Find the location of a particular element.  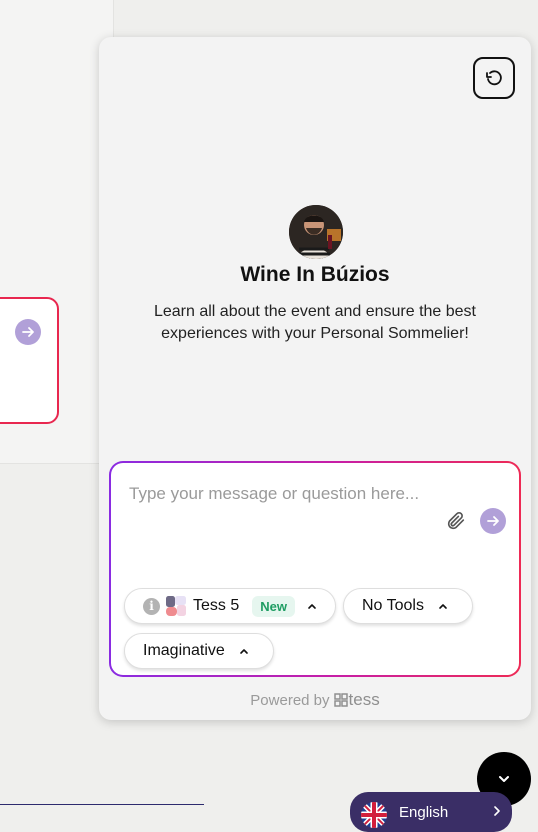

paperclip-icon is located at coordinates (456, 520).